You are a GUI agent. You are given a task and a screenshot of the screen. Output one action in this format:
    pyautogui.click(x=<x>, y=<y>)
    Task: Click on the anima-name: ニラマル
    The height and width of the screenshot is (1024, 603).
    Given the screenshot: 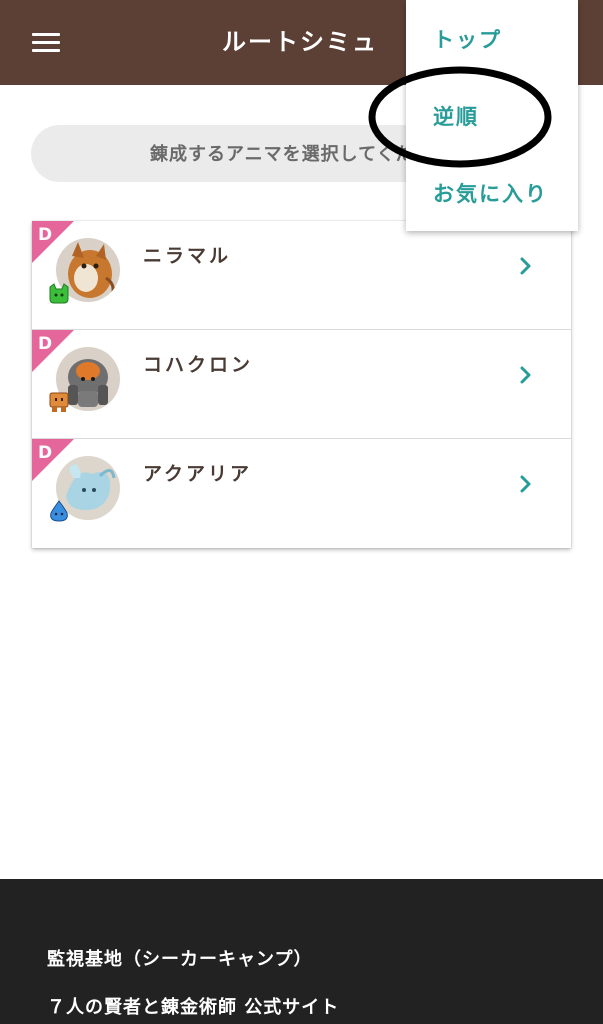 What is the action you would take?
    pyautogui.click(x=187, y=256)
    